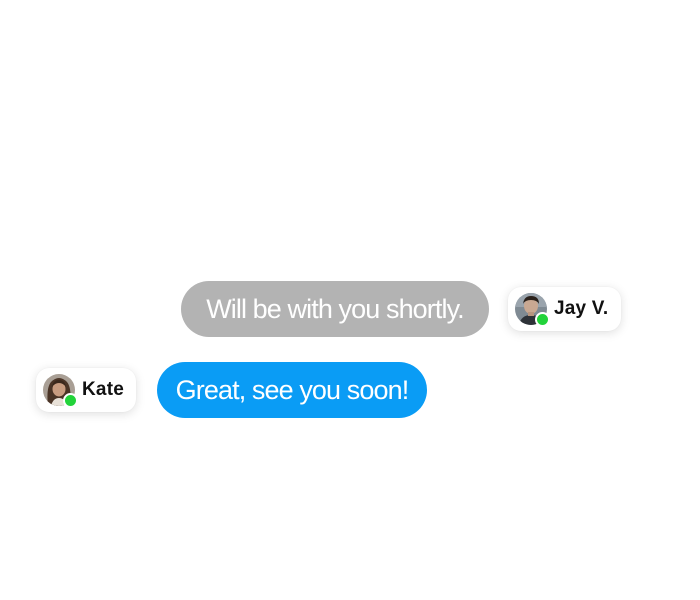 This screenshot has height=600, width=700. I want to click on message-bubble-outgoing: Great, see you soon!, so click(292, 390).